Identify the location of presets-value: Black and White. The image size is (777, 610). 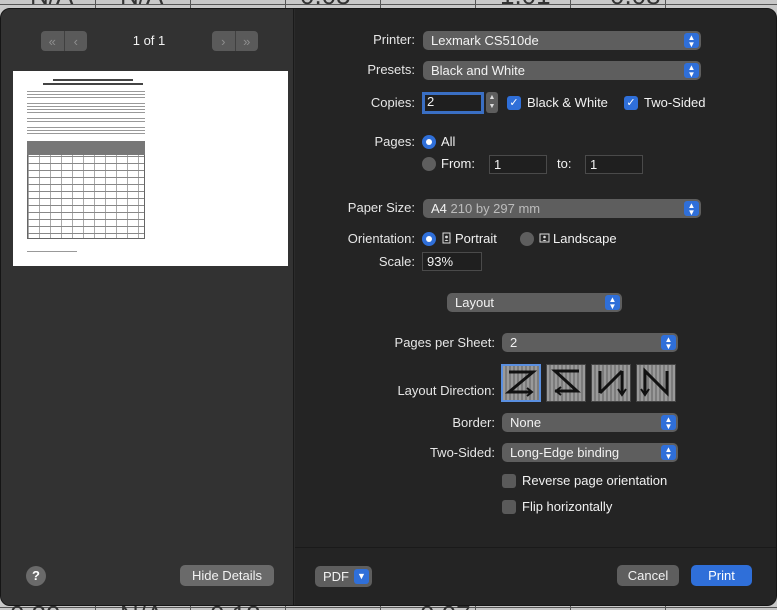
(478, 70).